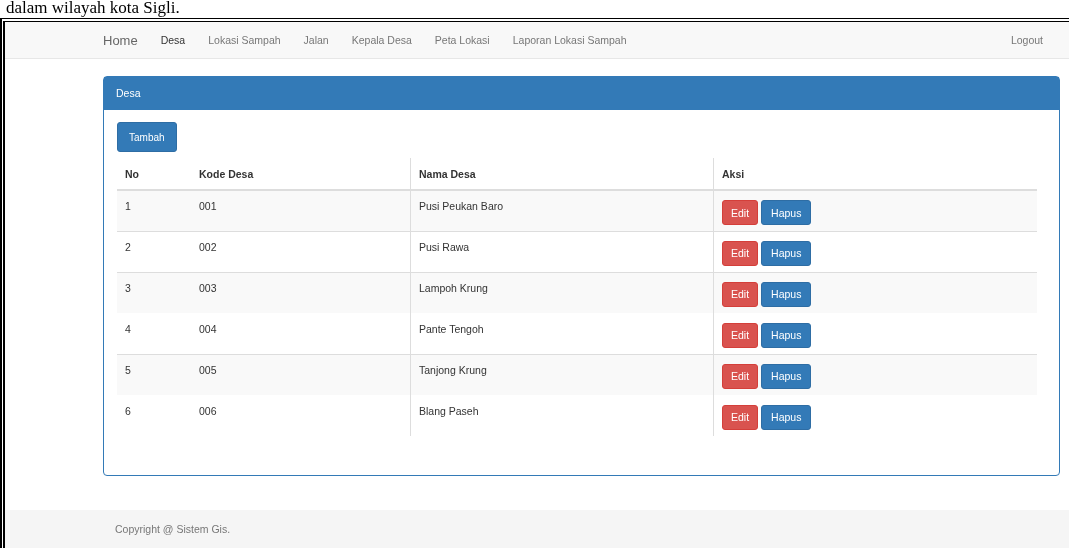 The width and height of the screenshot is (1069, 552). I want to click on add-button: Tambah, so click(147, 137).